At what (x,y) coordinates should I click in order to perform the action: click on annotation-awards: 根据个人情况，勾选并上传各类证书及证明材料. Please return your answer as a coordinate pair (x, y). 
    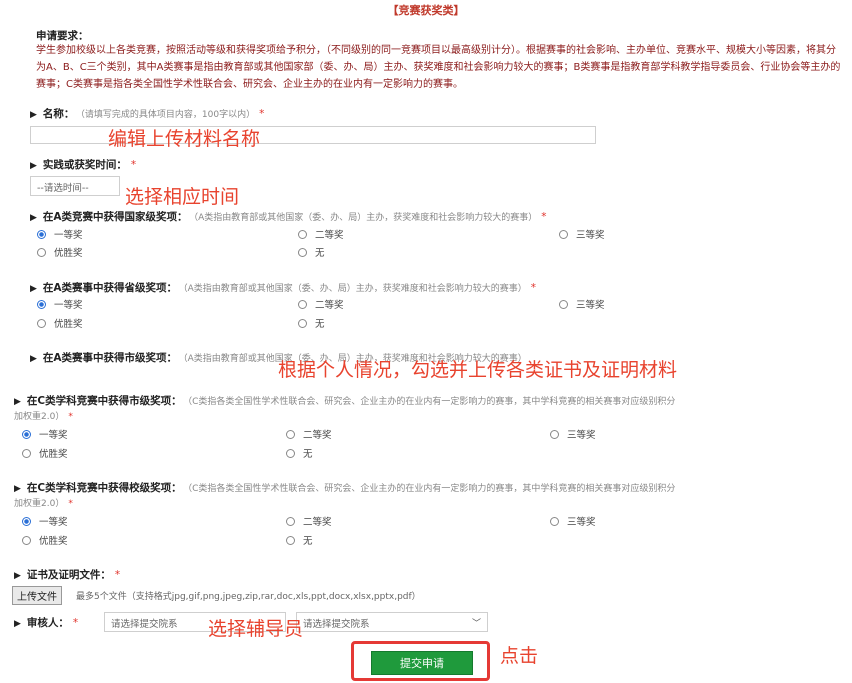
    Looking at the image, I should click on (478, 370).